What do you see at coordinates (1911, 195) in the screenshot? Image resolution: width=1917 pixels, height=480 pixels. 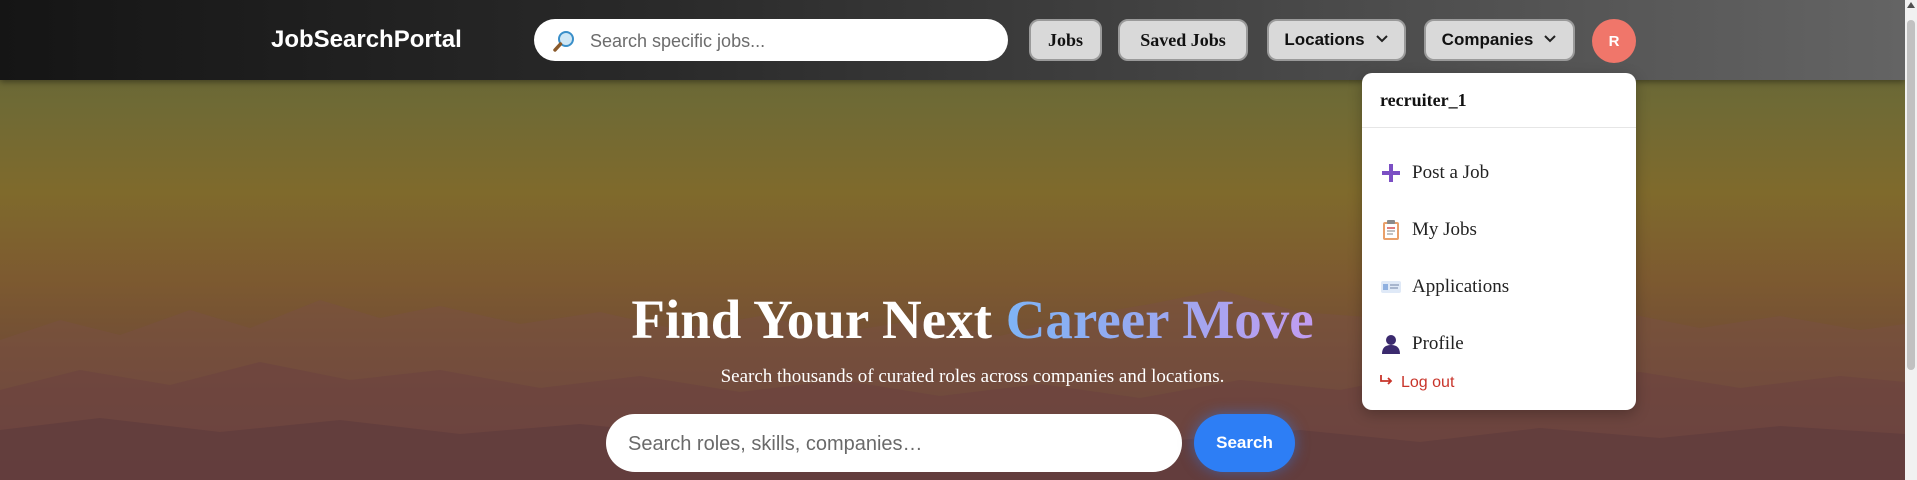 I see `scroll-thumb` at bounding box center [1911, 195].